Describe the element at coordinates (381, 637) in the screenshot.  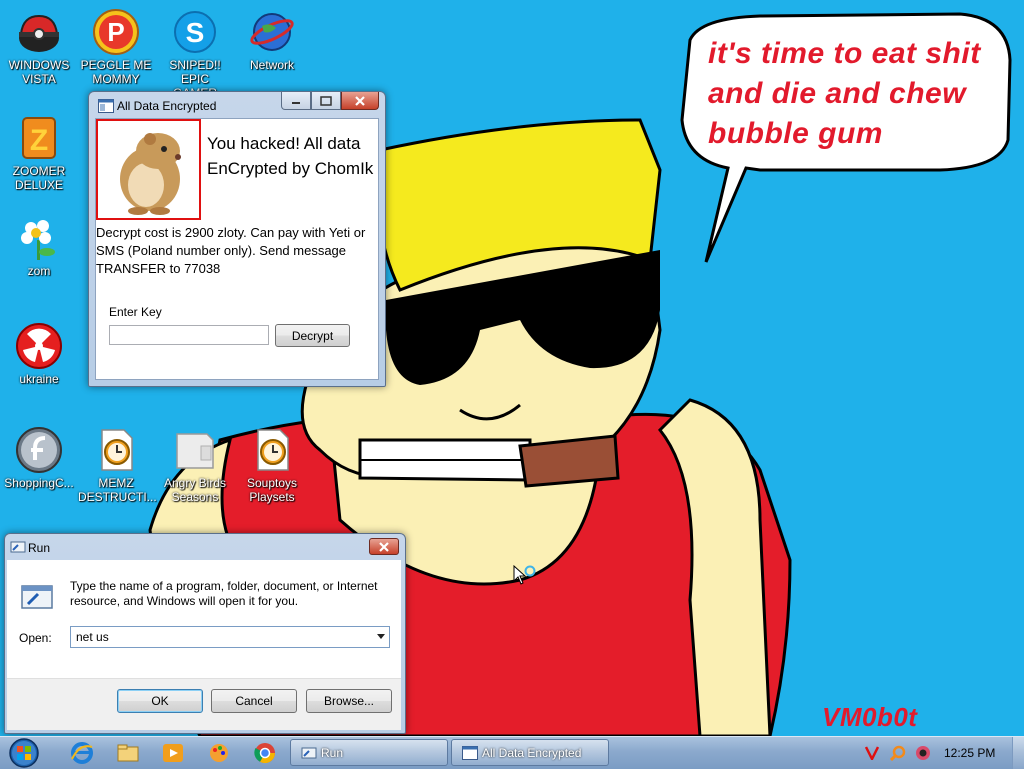
I see `chevron-down-icon` at that location.